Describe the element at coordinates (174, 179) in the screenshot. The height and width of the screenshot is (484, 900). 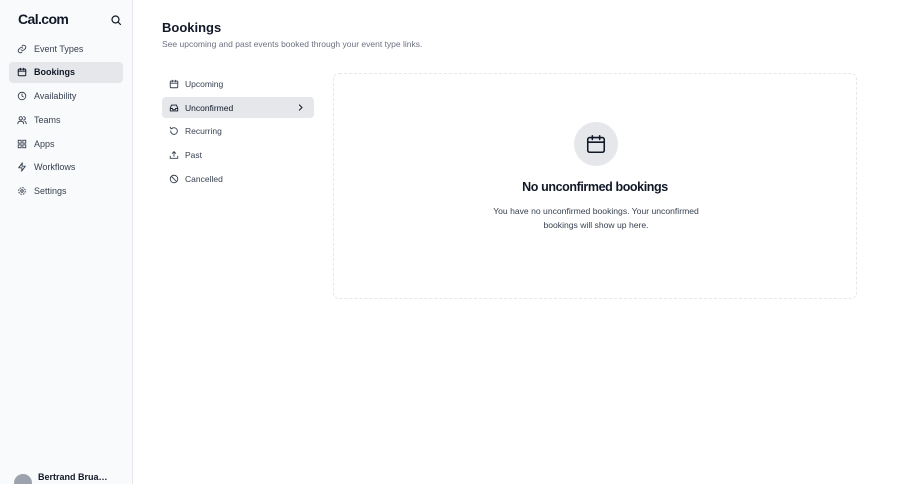
I see `ban-icon` at that location.